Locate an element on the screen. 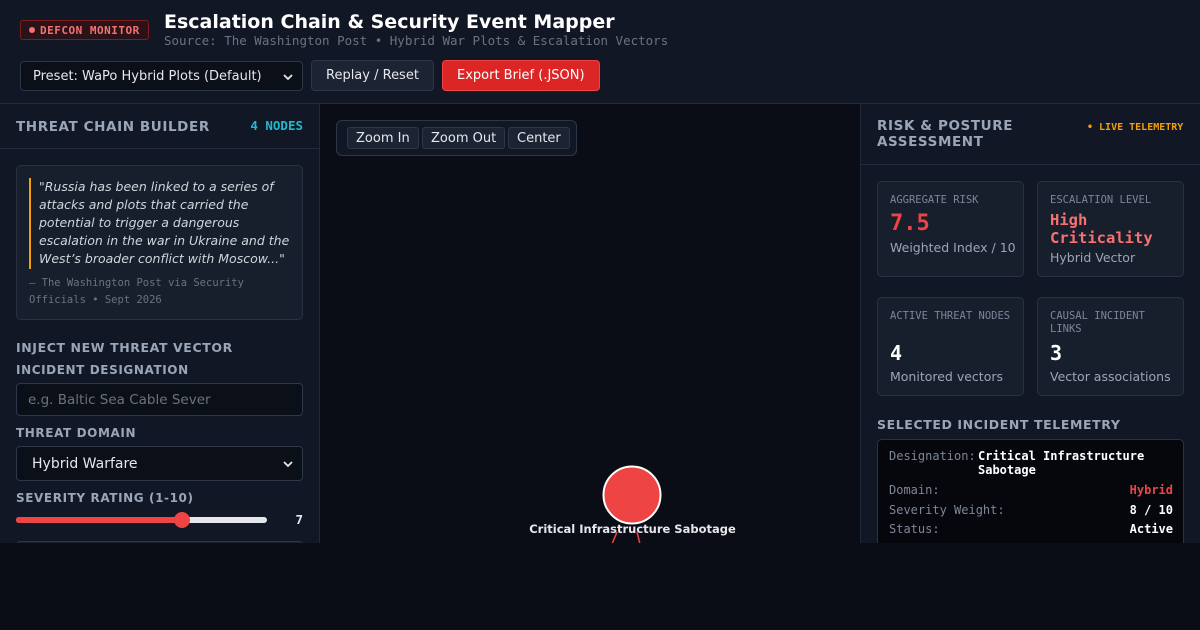 This screenshot has width=1200, height=630. live-telemetry-indicator: • LIVE TELEMETRY is located at coordinates (1135, 127).